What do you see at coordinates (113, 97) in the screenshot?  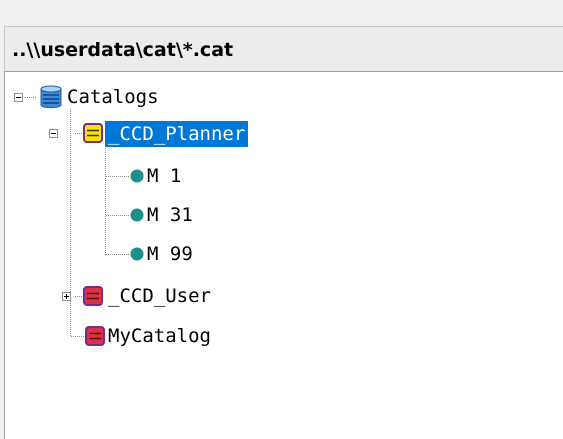 I see `tree-node-catalogs: Catalogs` at bounding box center [113, 97].